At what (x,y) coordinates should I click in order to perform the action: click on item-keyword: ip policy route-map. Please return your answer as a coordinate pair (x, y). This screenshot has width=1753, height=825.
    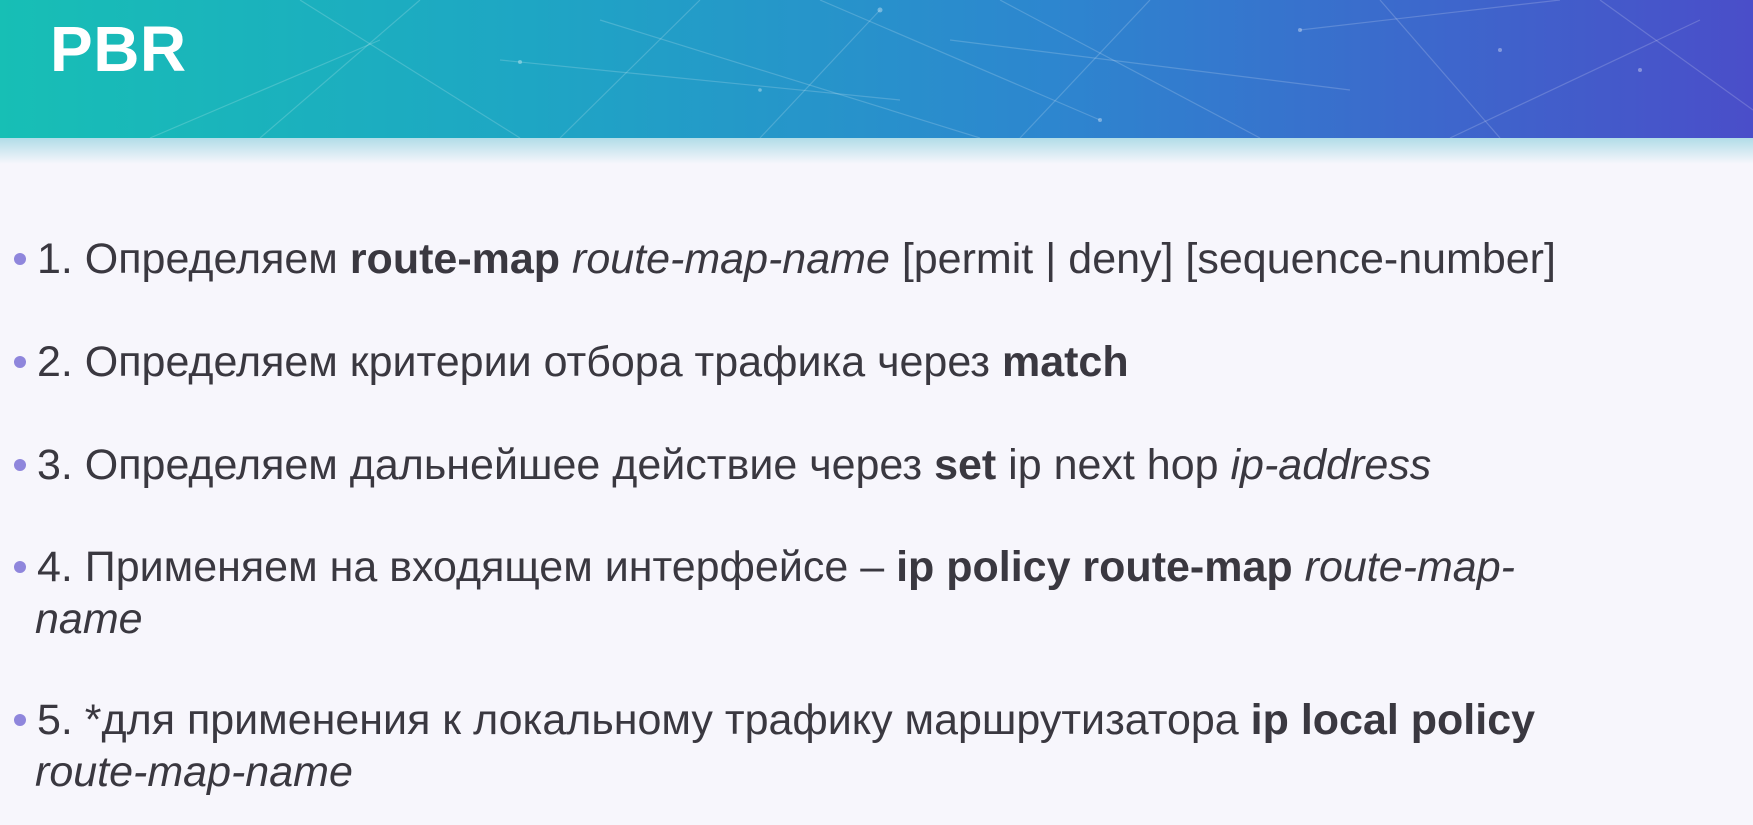
    Looking at the image, I should click on (1094, 567).